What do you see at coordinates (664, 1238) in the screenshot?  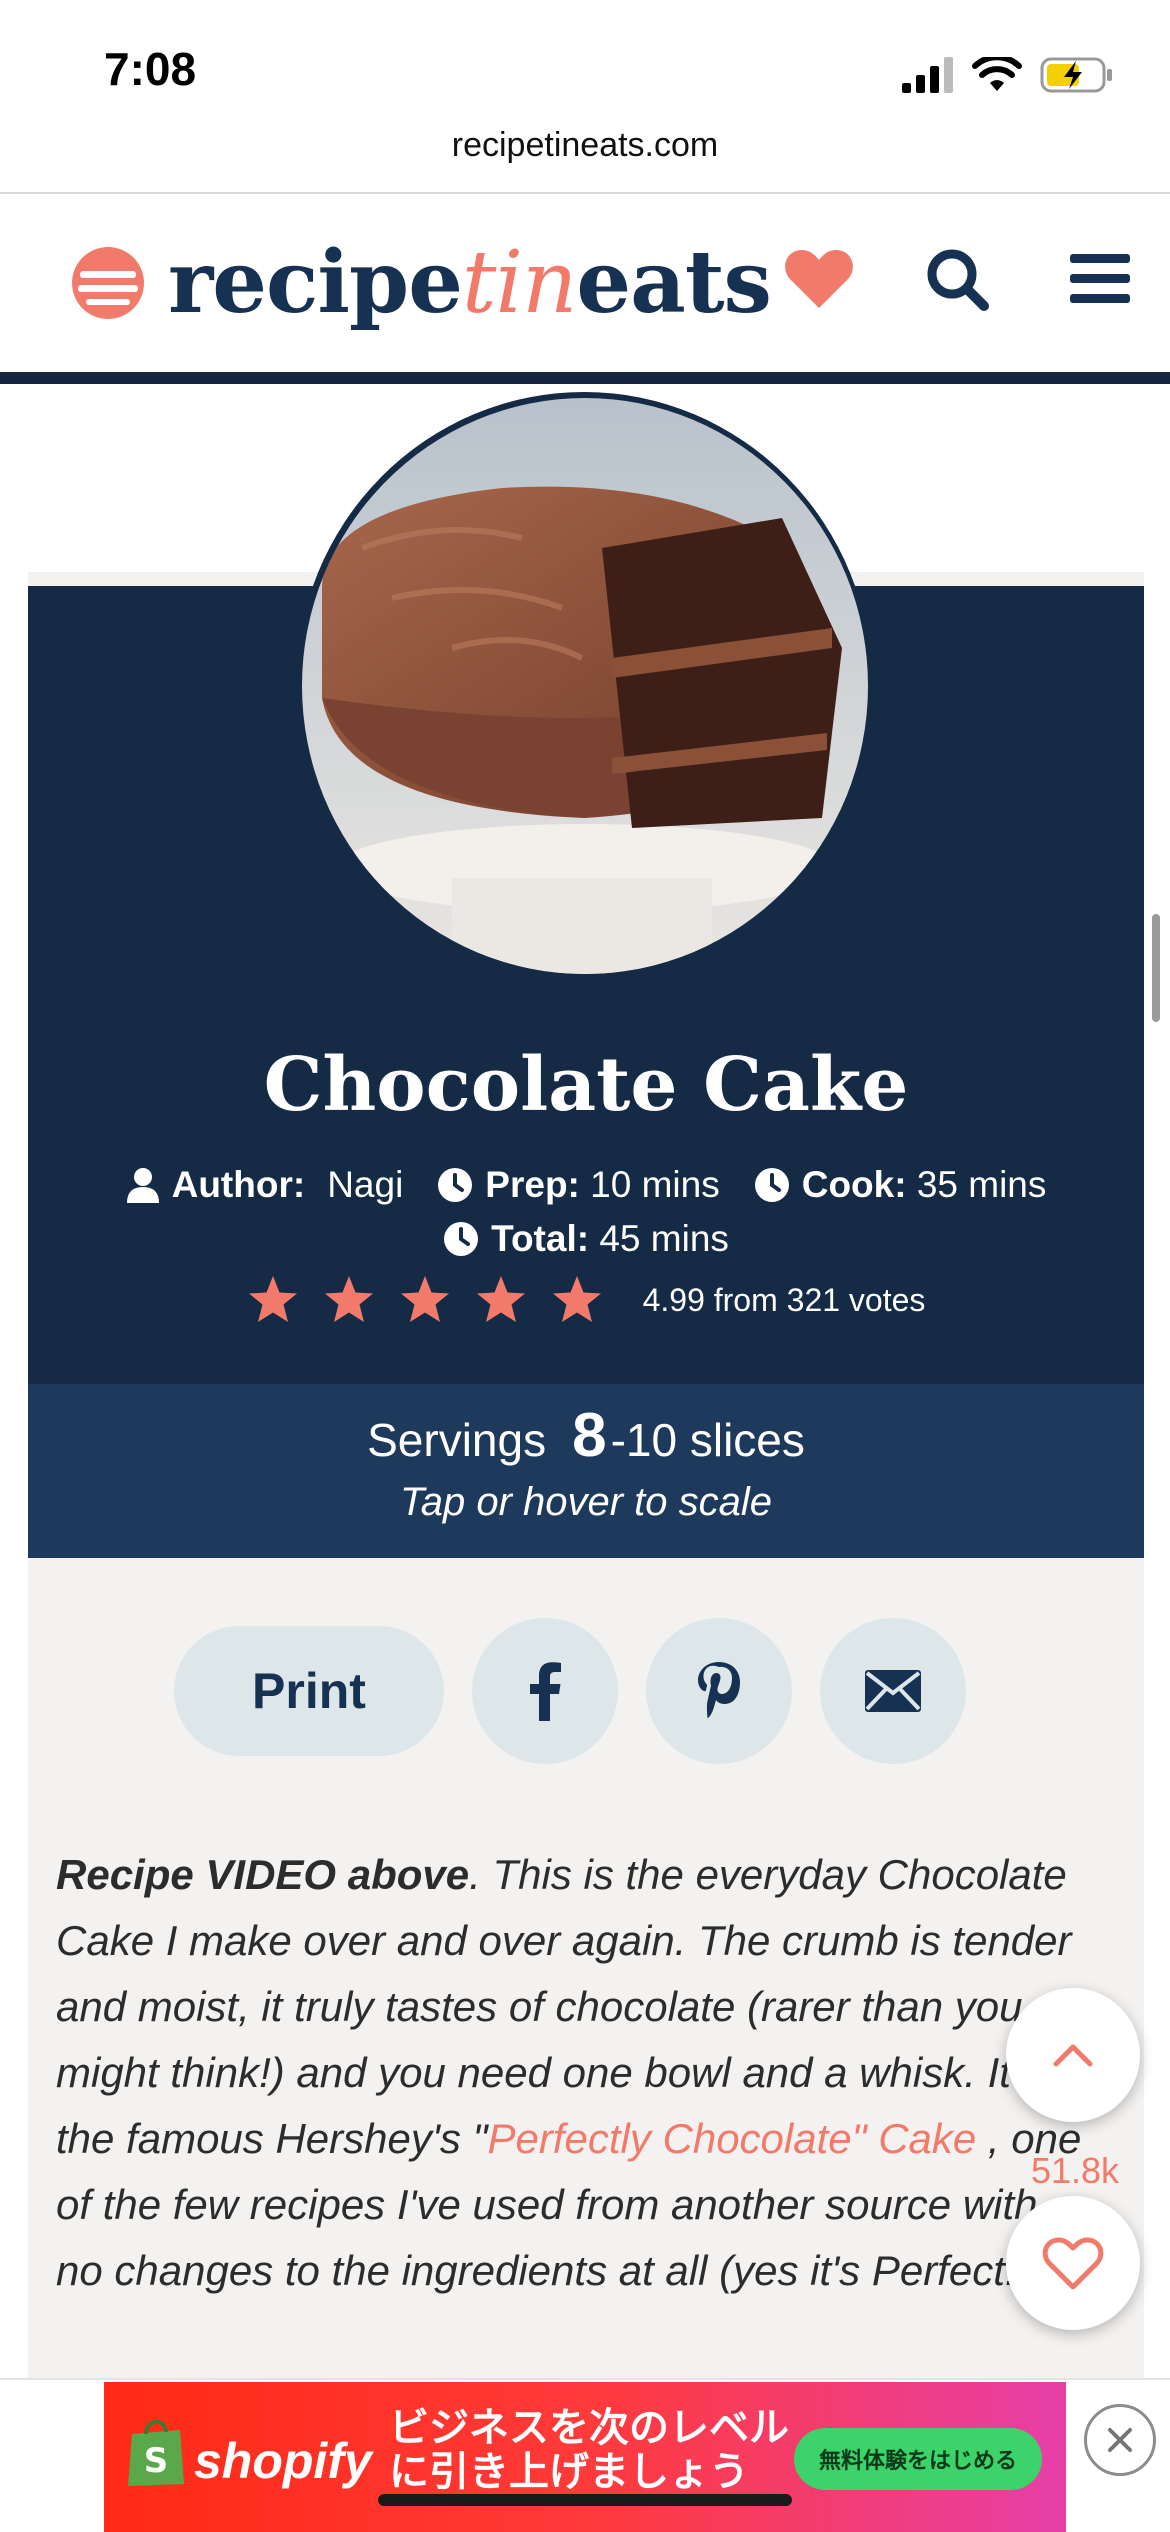 I see `total-time: 45 mins` at bounding box center [664, 1238].